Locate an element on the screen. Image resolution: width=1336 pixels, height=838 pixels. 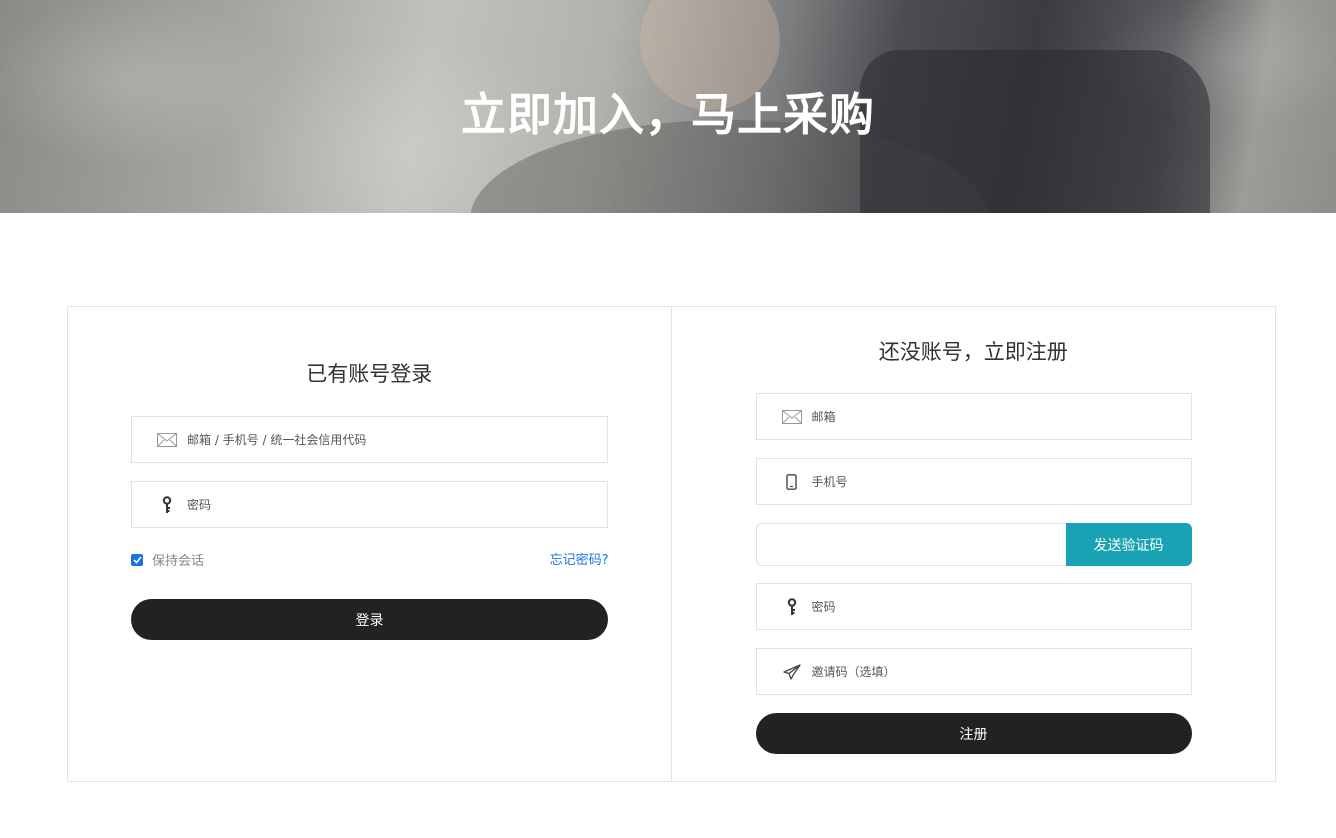
login-title: 已有账号登录 is located at coordinates (369, 374).